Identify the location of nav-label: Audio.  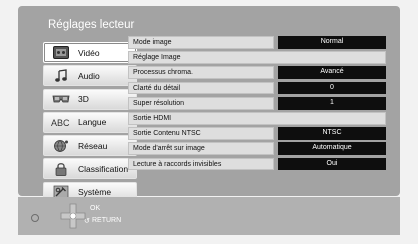
(89, 75).